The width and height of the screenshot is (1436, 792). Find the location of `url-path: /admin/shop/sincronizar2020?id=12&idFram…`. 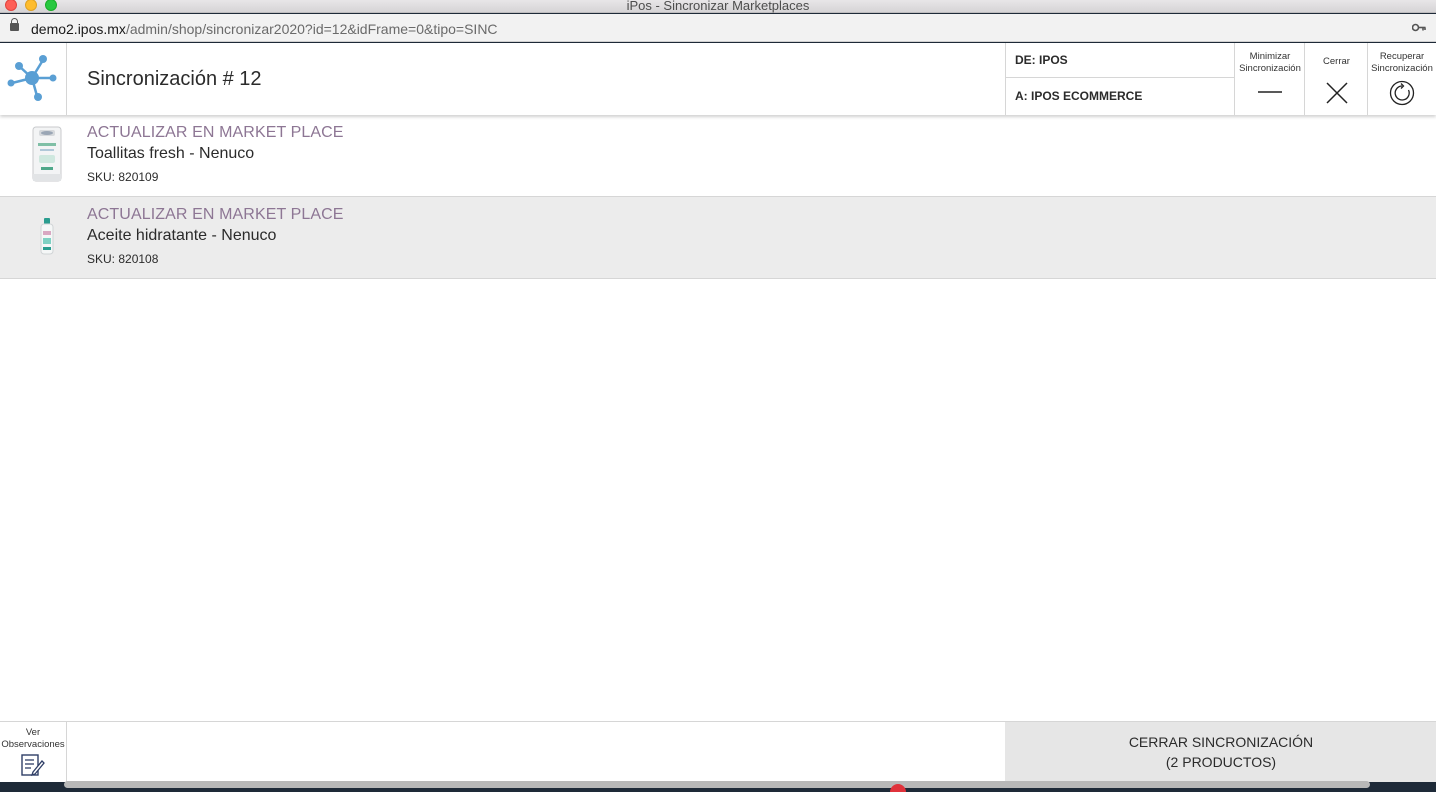

url-path: /admin/shop/sincronizar2020?id=12&idFram… is located at coordinates (311, 29).